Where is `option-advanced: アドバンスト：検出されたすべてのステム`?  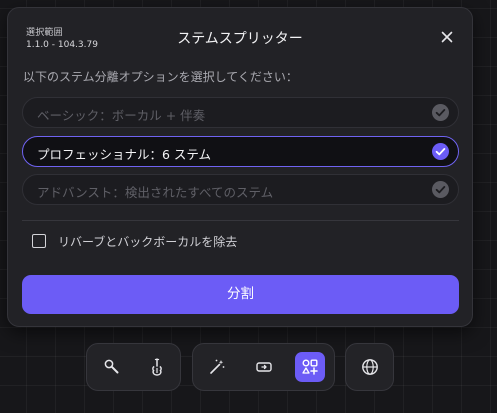 option-advanced: アドバンスト：検出されたすべてのステム is located at coordinates (240, 189).